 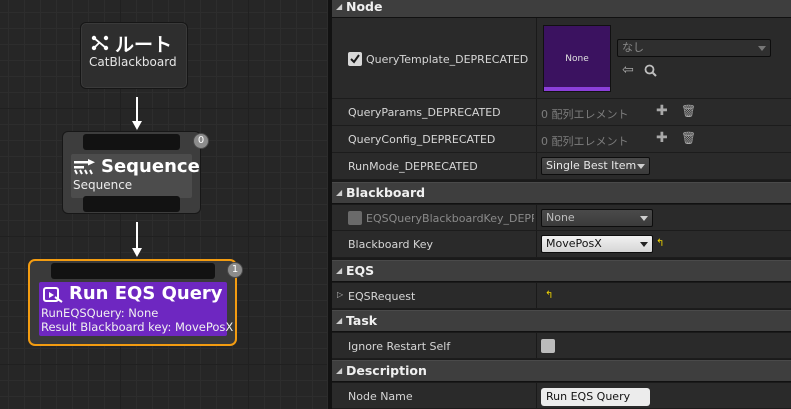 I want to click on root-title: ルート, so click(x=132, y=43).